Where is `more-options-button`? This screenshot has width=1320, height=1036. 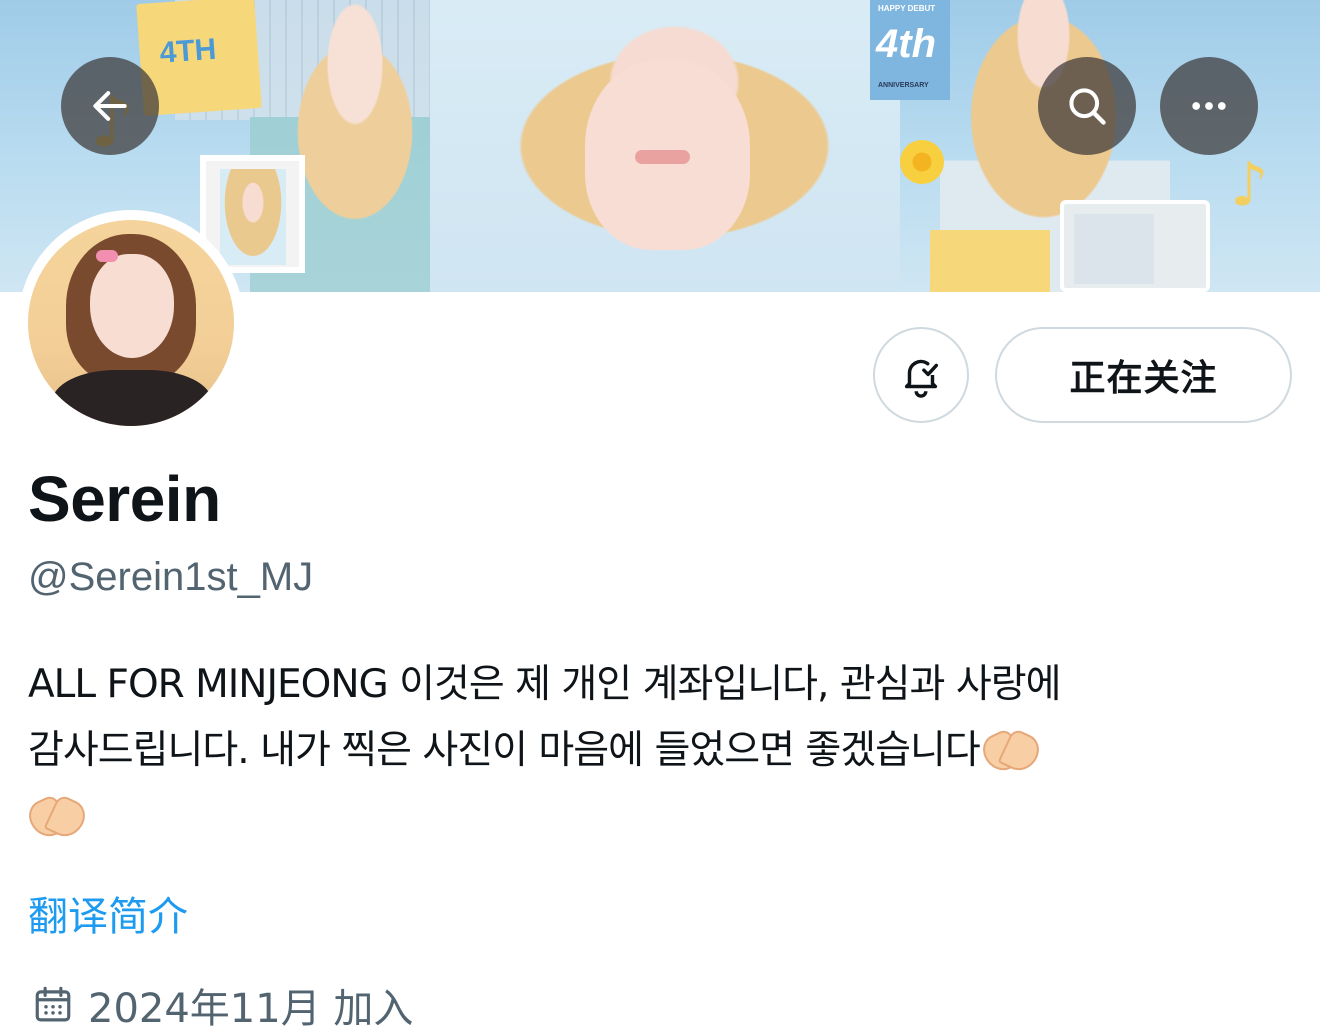
more-options-button is located at coordinates (1209, 106).